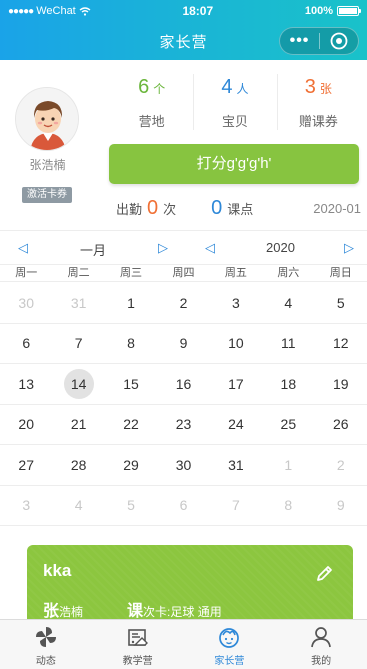 This screenshot has width=367, height=669. I want to click on person-icon, so click(321, 637).